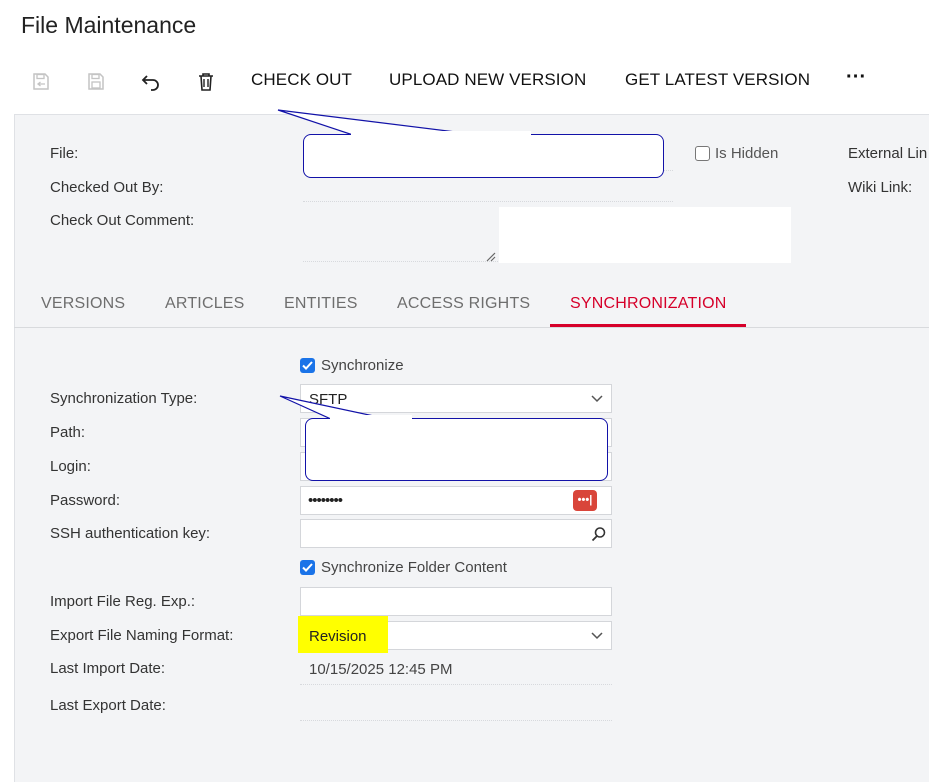  What do you see at coordinates (702, 153) in the screenshot?
I see `checkbox-icon` at bounding box center [702, 153].